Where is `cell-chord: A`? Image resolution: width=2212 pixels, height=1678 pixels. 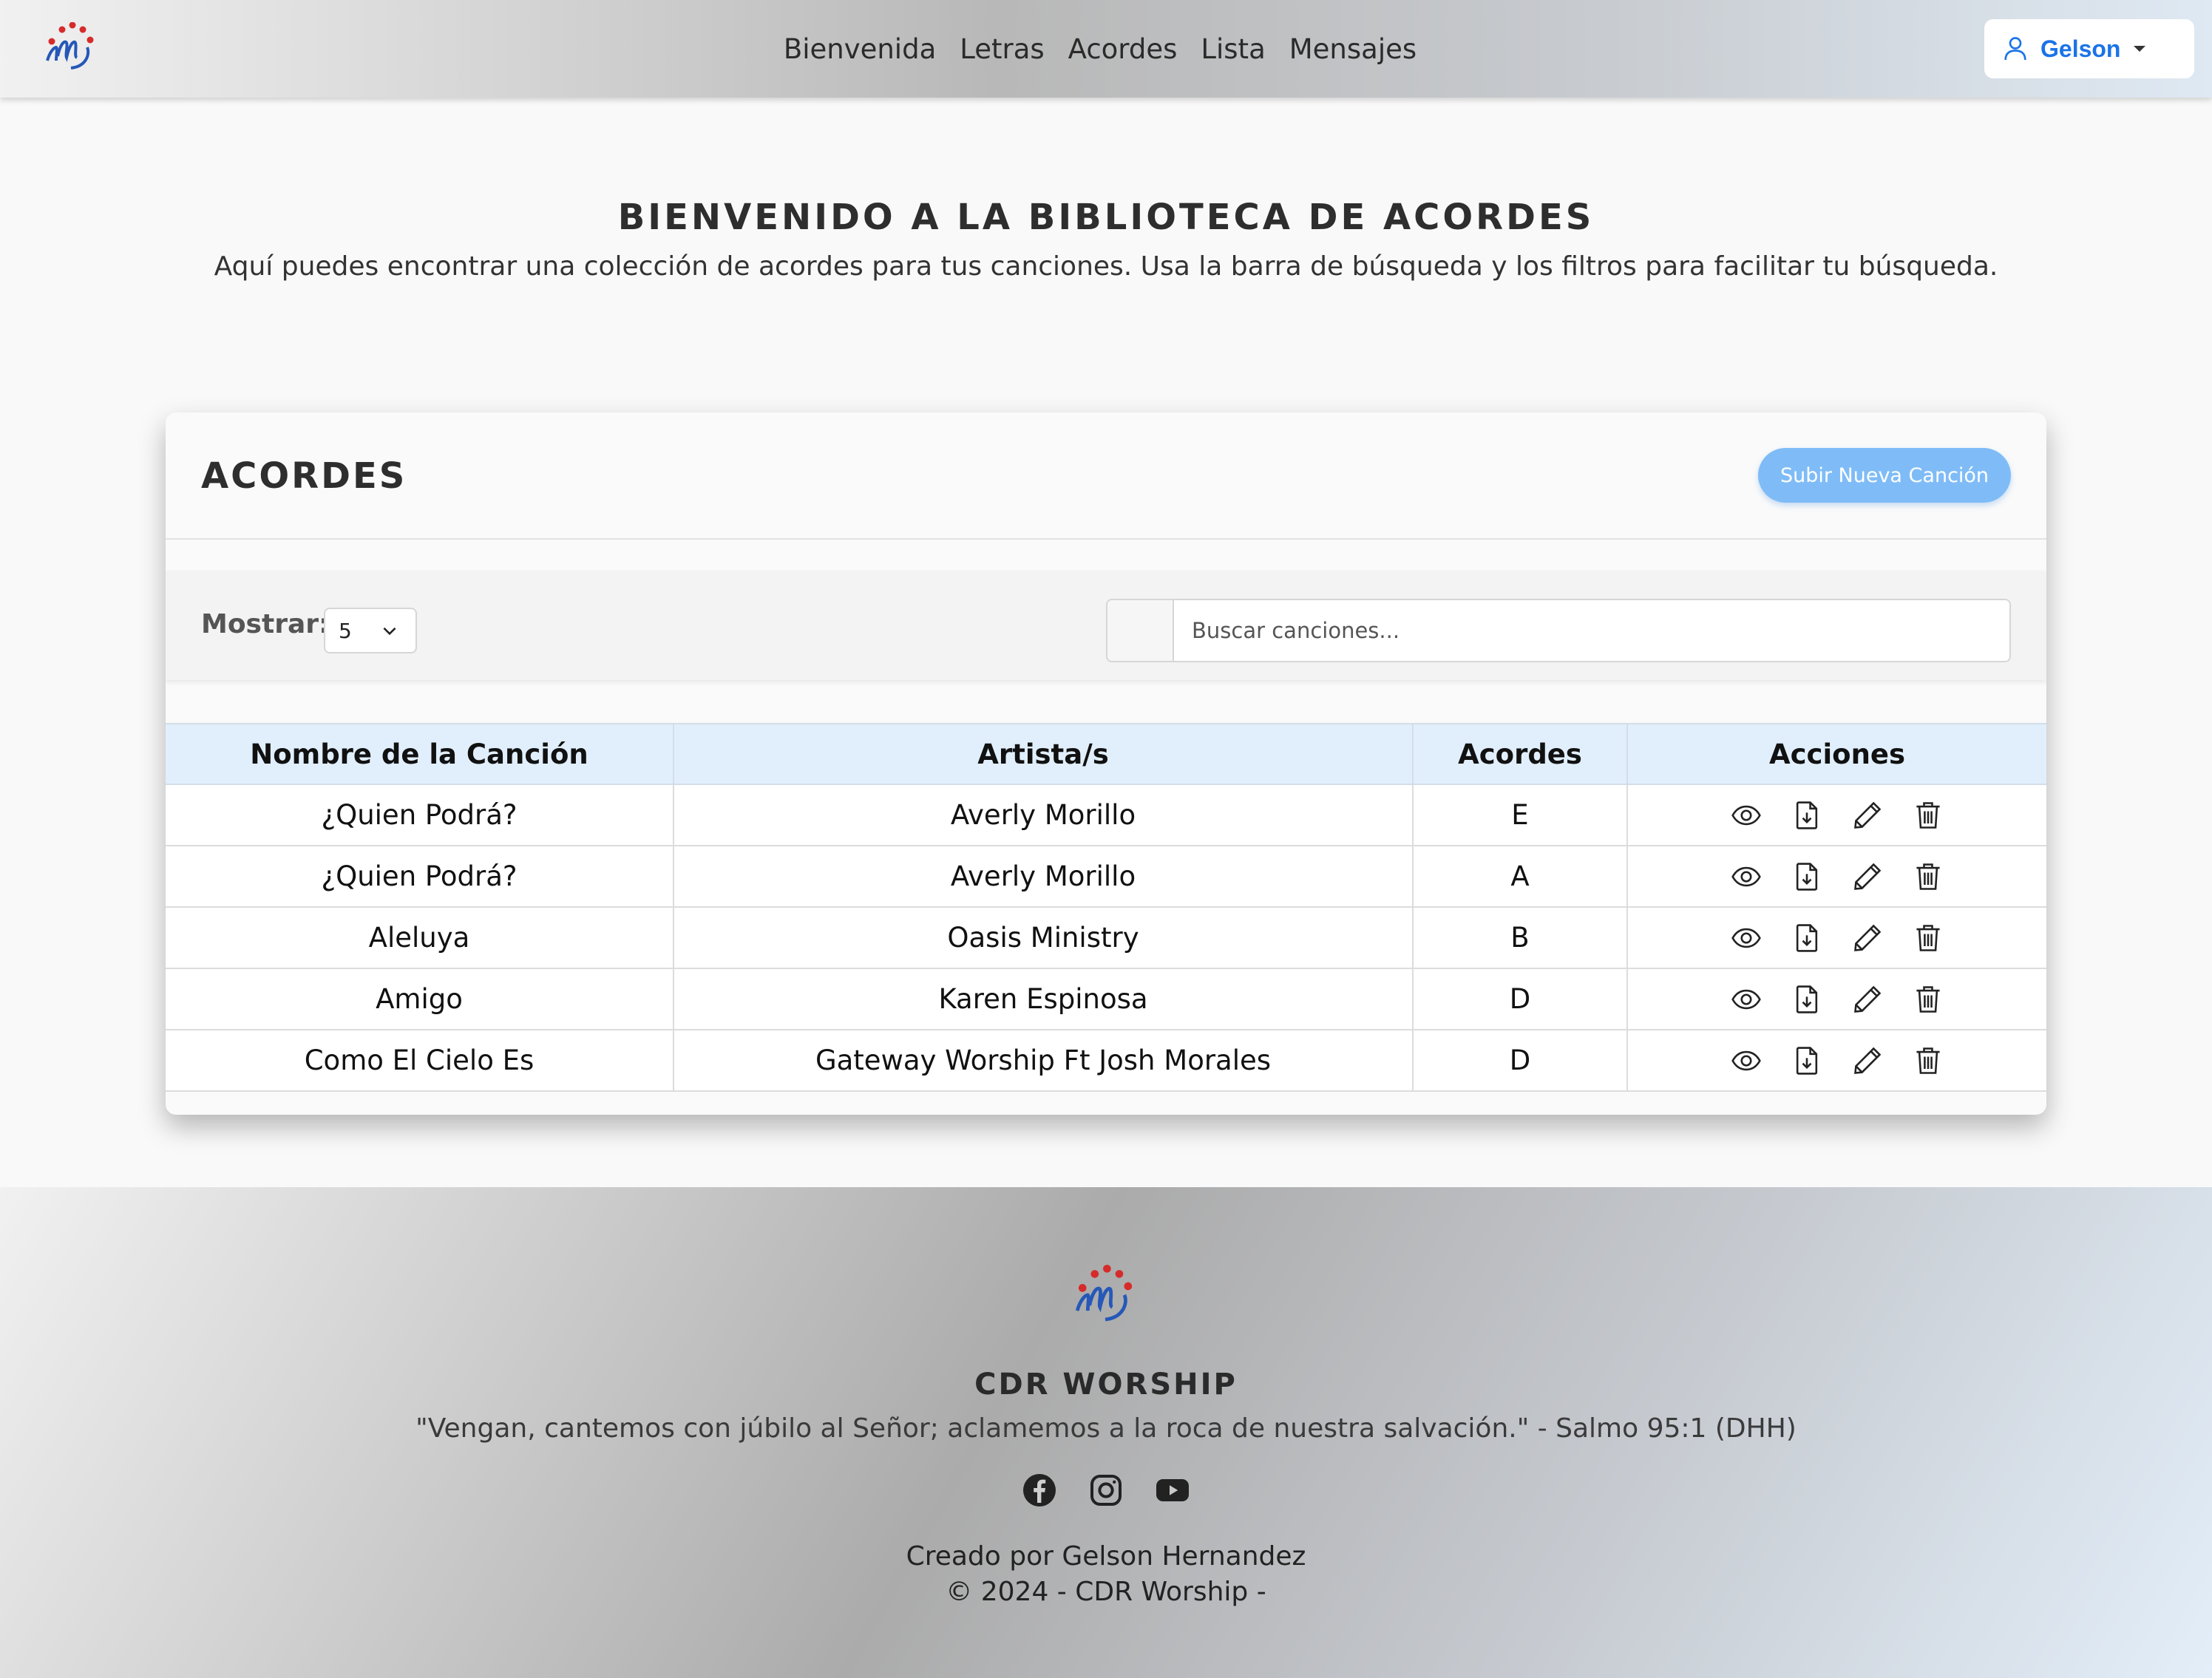
cell-chord: A is located at coordinates (1520, 876).